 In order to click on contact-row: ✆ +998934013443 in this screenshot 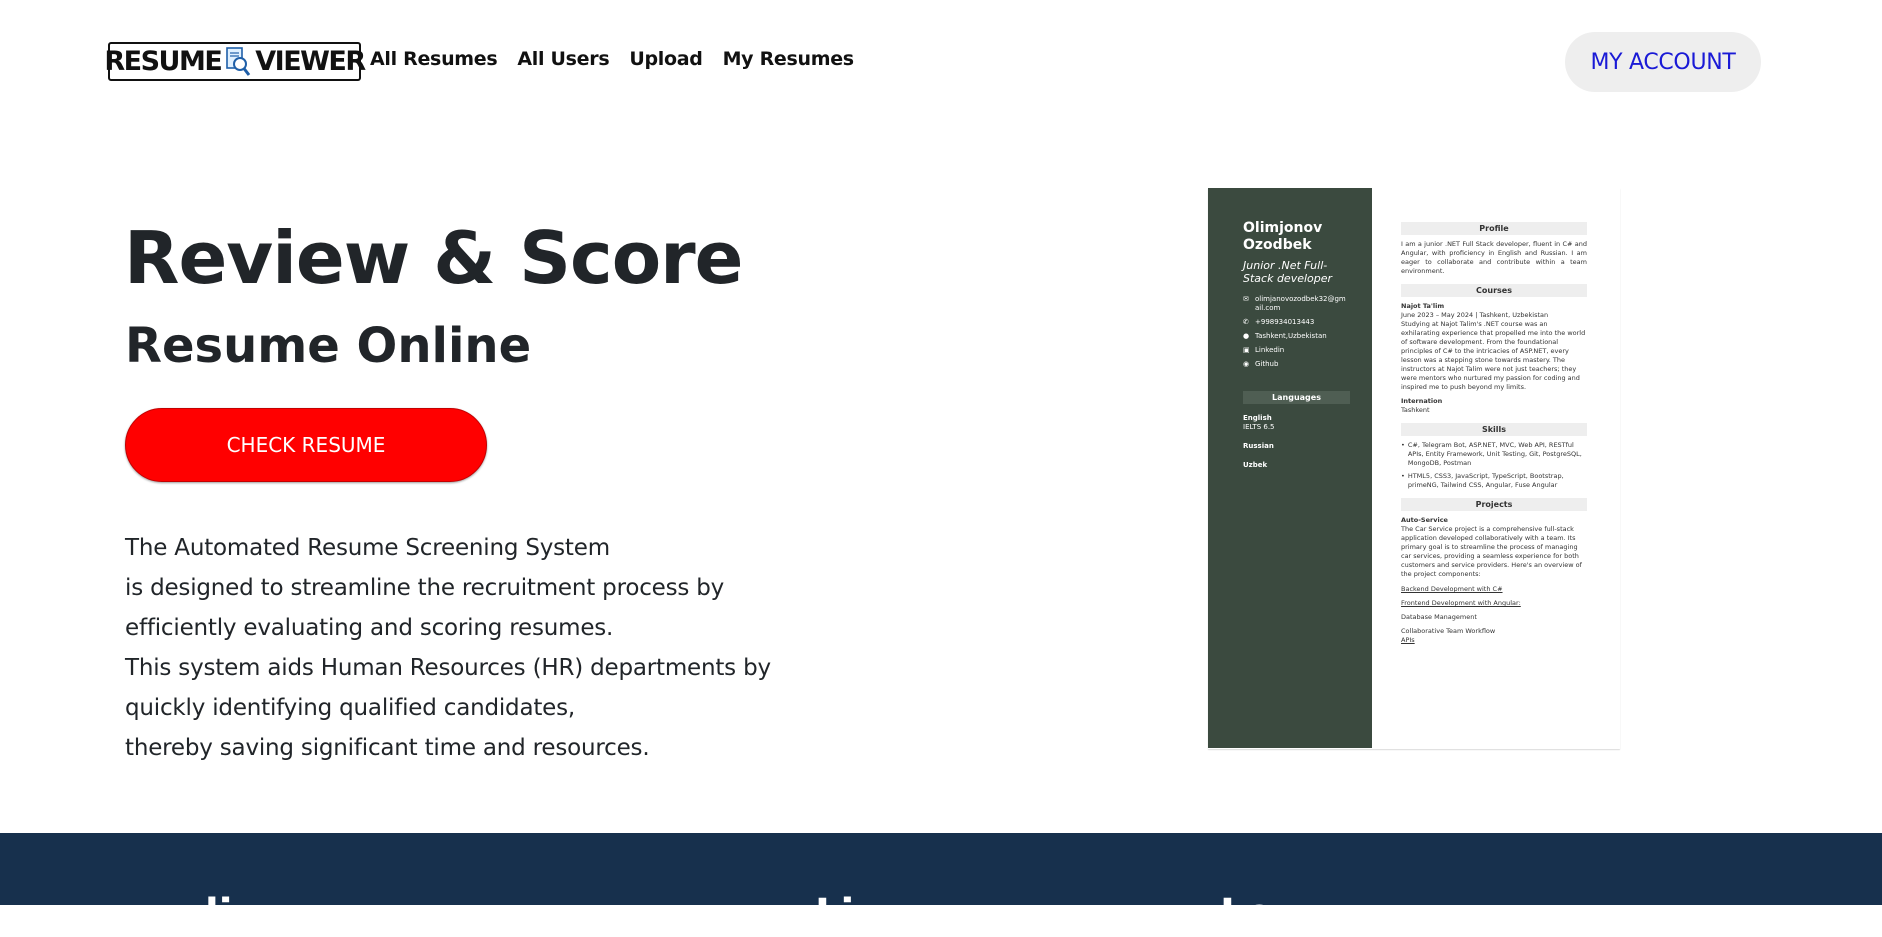, I will do `click(1296, 322)`.